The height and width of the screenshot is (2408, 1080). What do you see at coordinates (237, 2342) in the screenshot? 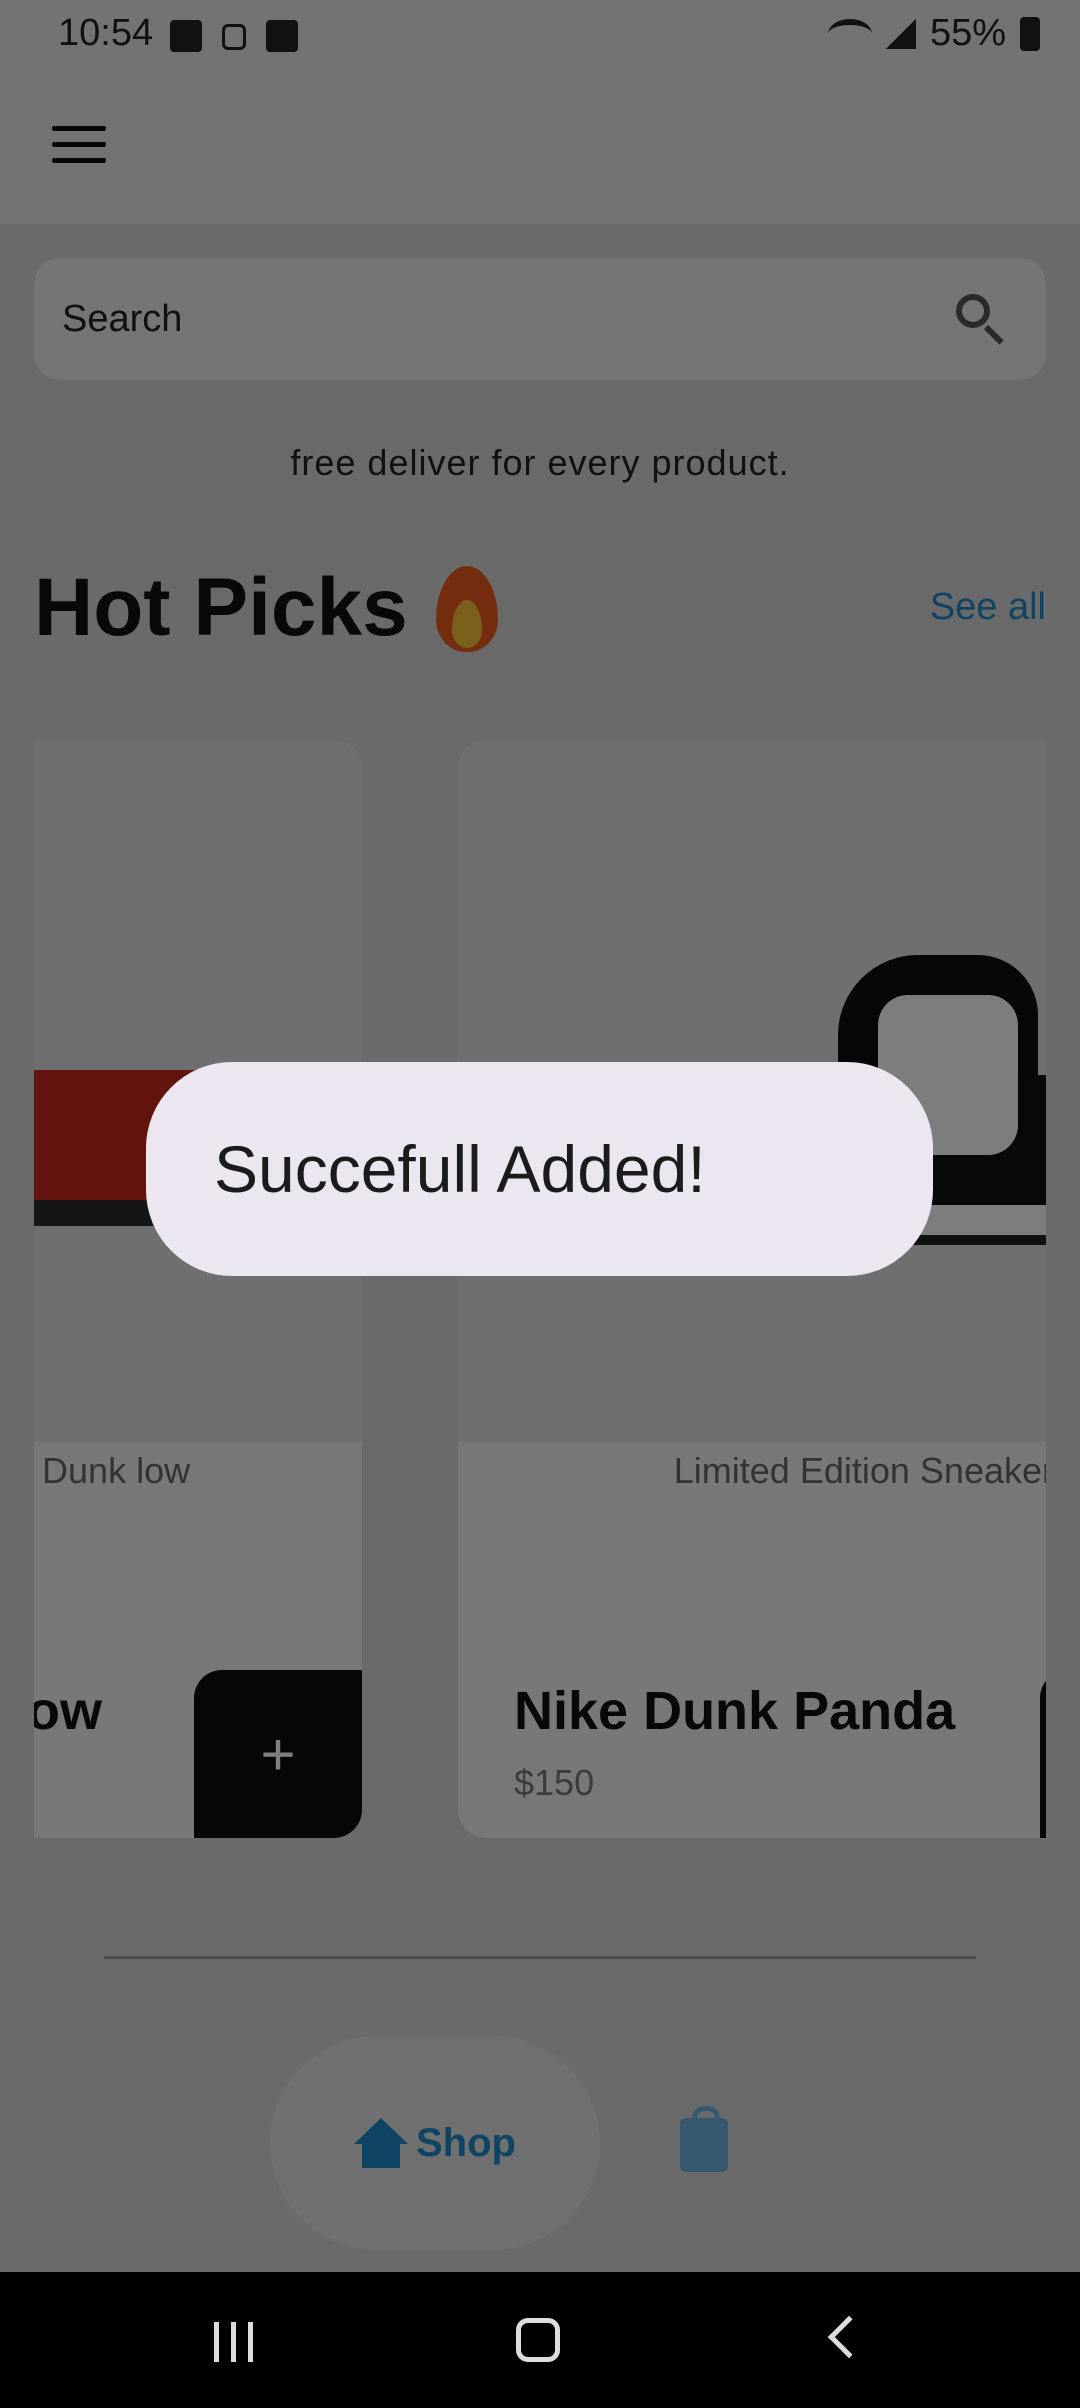
I see `recent-apps-button` at bounding box center [237, 2342].